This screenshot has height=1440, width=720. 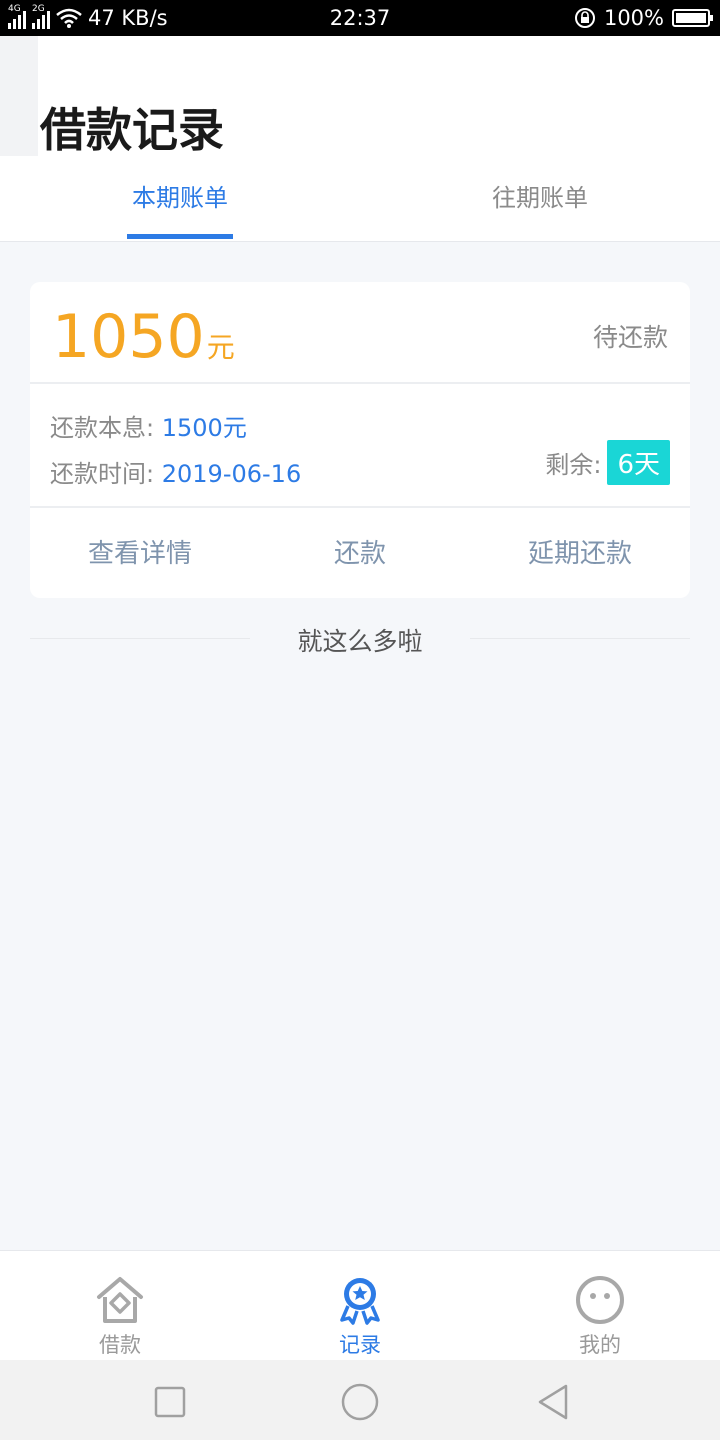 I want to click on principal-label: 还款本息:, so click(x=102, y=428).